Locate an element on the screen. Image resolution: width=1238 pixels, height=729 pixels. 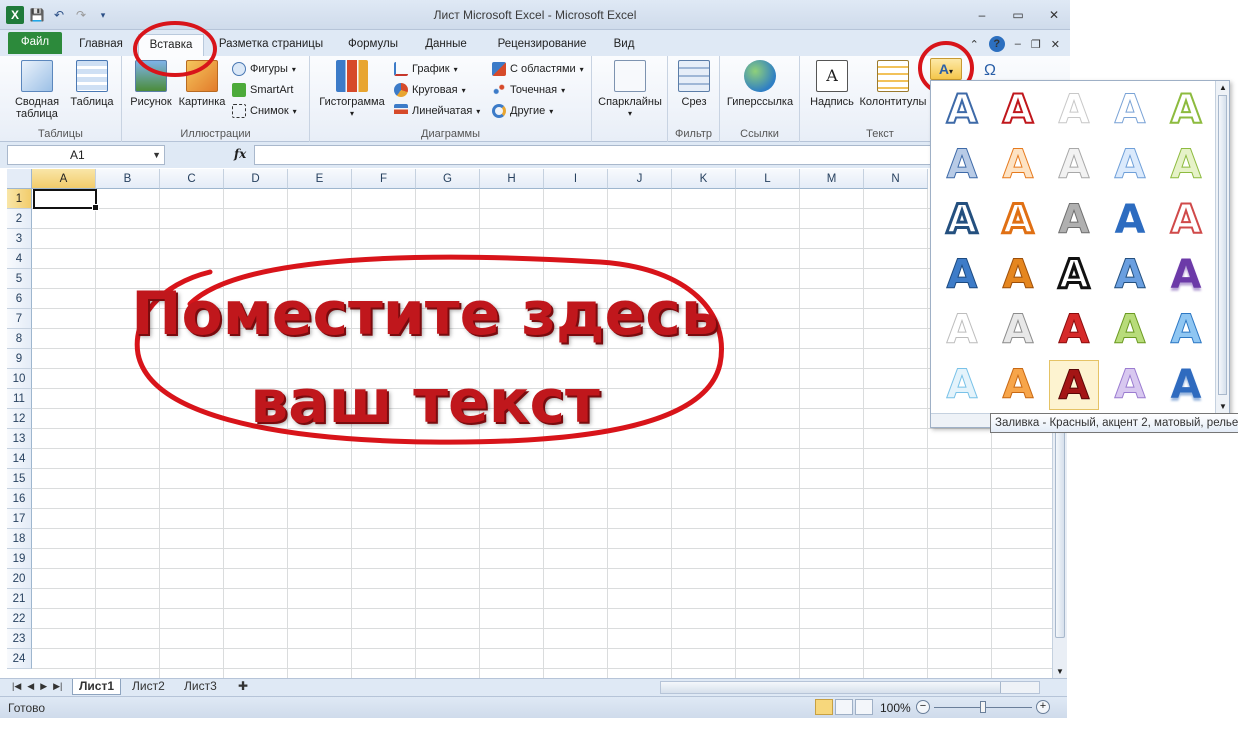
row-header: 13 is located at coordinates (19, 439).